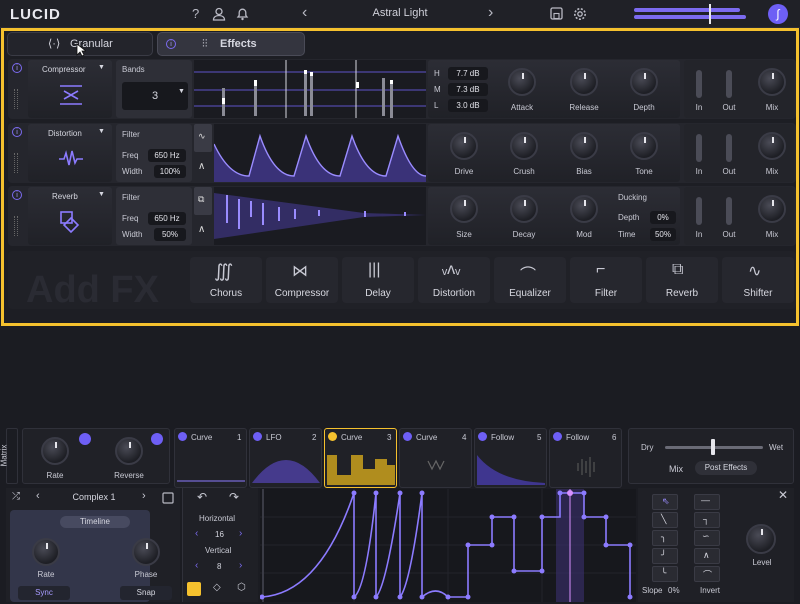 The height and width of the screenshot is (604, 800). Describe the element at coordinates (468, 105) in the screenshot. I see `band-l-value: 3.0 dB` at that location.